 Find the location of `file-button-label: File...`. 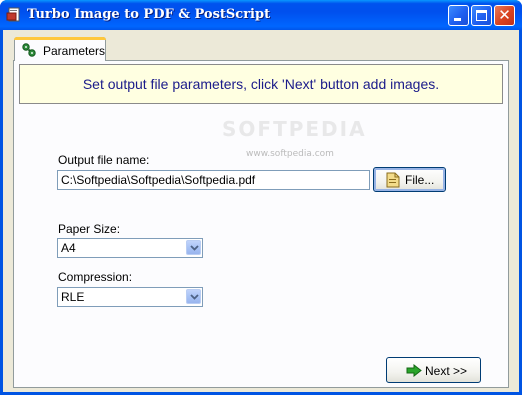

file-button-label: File... is located at coordinates (420, 180).